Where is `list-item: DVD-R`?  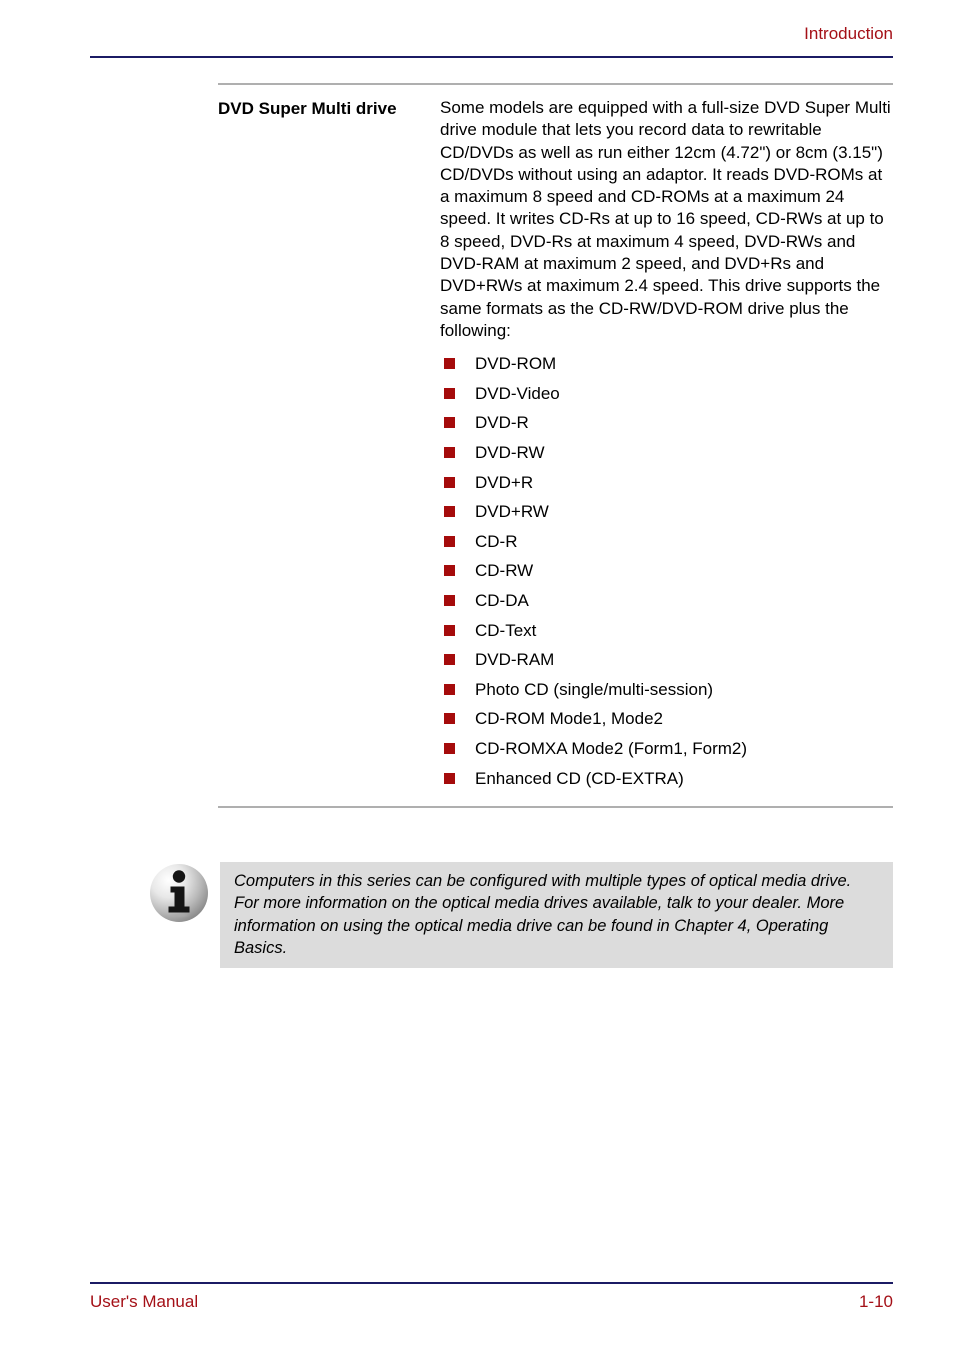 list-item: DVD-R is located at coordinates (666, 423).